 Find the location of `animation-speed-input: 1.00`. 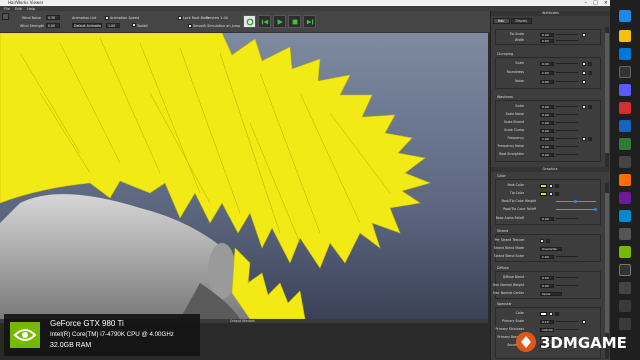

animation-speed-input: 1.00 is located at coordinates (113, 25).